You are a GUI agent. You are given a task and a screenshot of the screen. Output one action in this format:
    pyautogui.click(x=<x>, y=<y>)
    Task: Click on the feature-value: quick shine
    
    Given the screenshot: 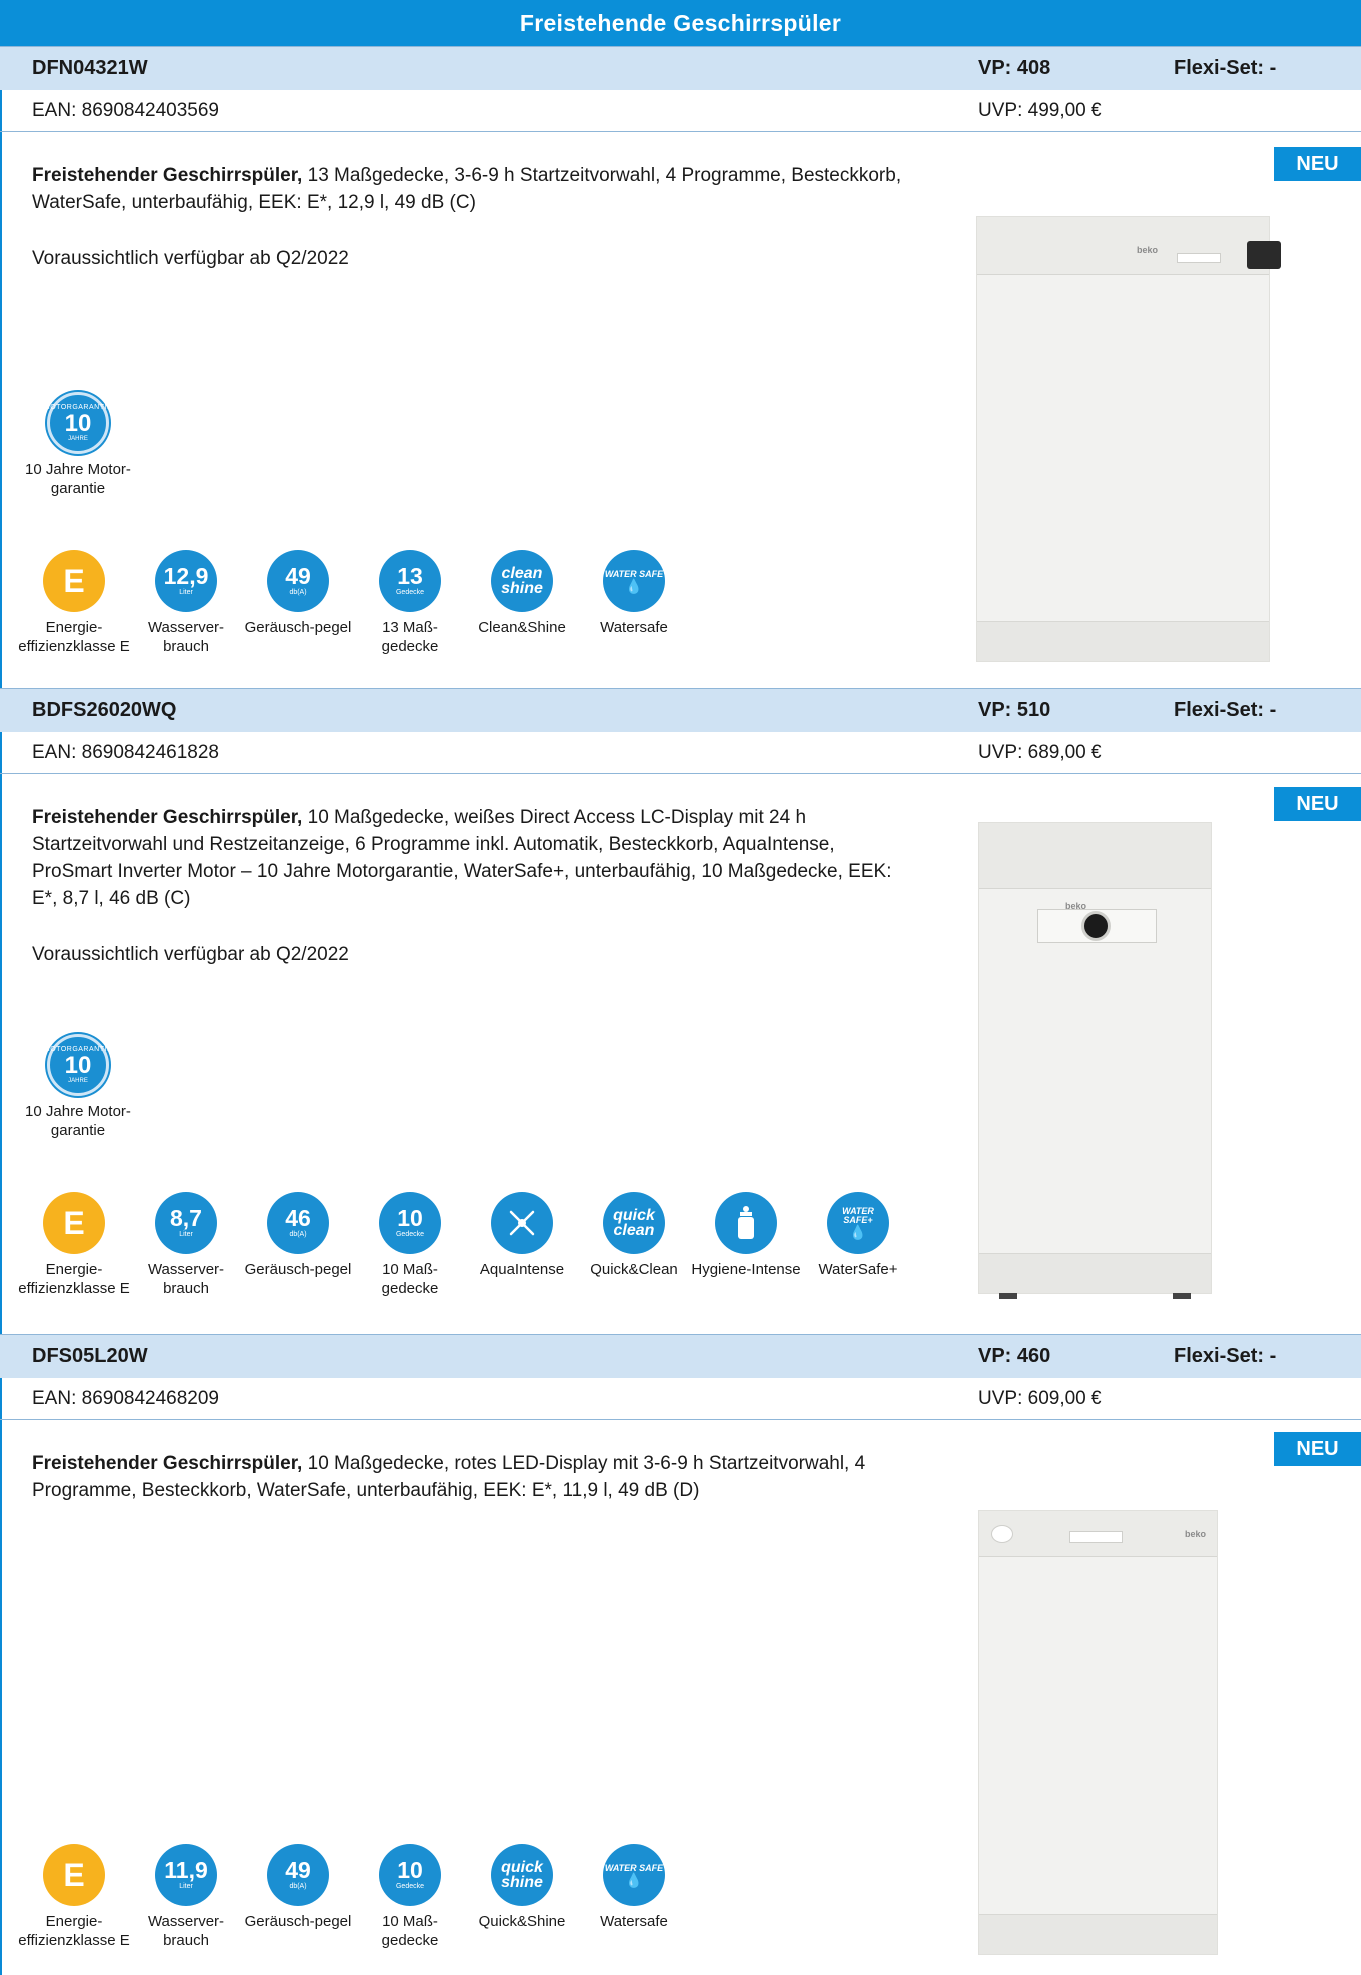 What is the action you would take?
    pyautogui.click(x=522, y=1875)
    